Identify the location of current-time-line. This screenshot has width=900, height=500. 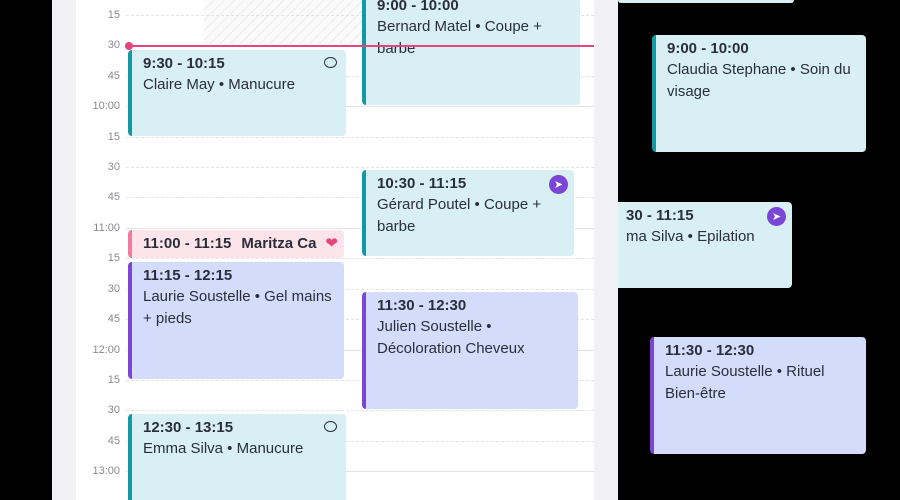
(361, 46).